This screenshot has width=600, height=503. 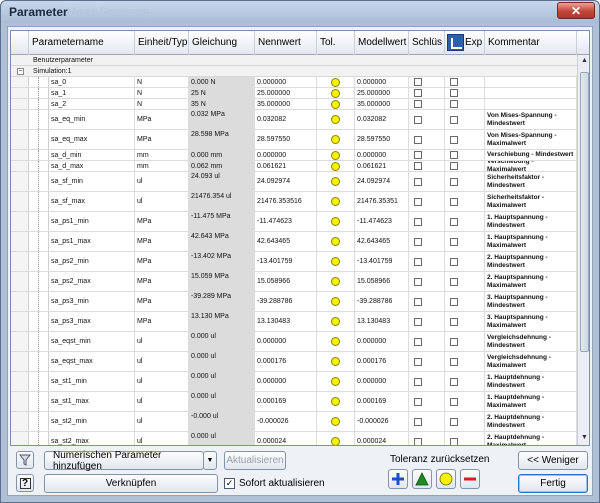 What do you see at coordinates (382, 281) in the screenshot?
I see `cell-model: 15.058966` at bounding box center [382, 281].